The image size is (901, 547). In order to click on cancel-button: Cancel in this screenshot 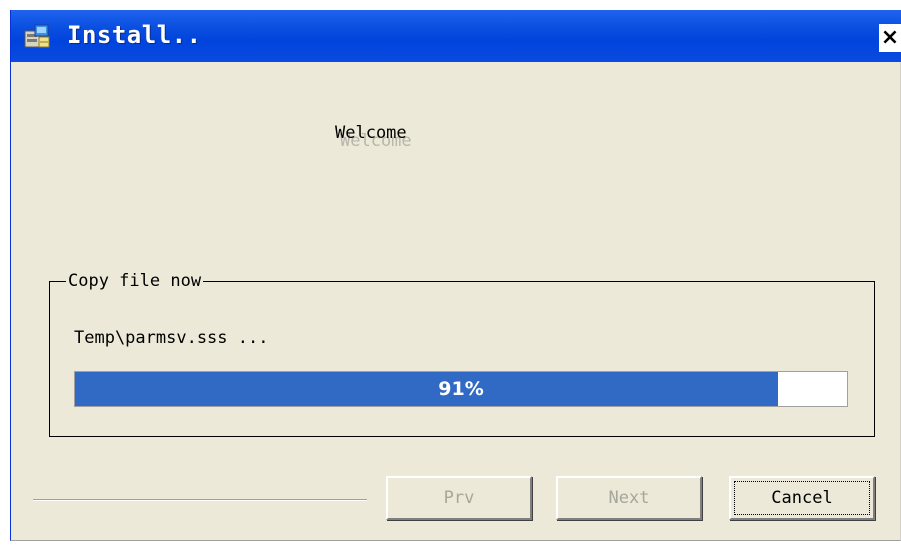, I will do `click(802, 498)`.